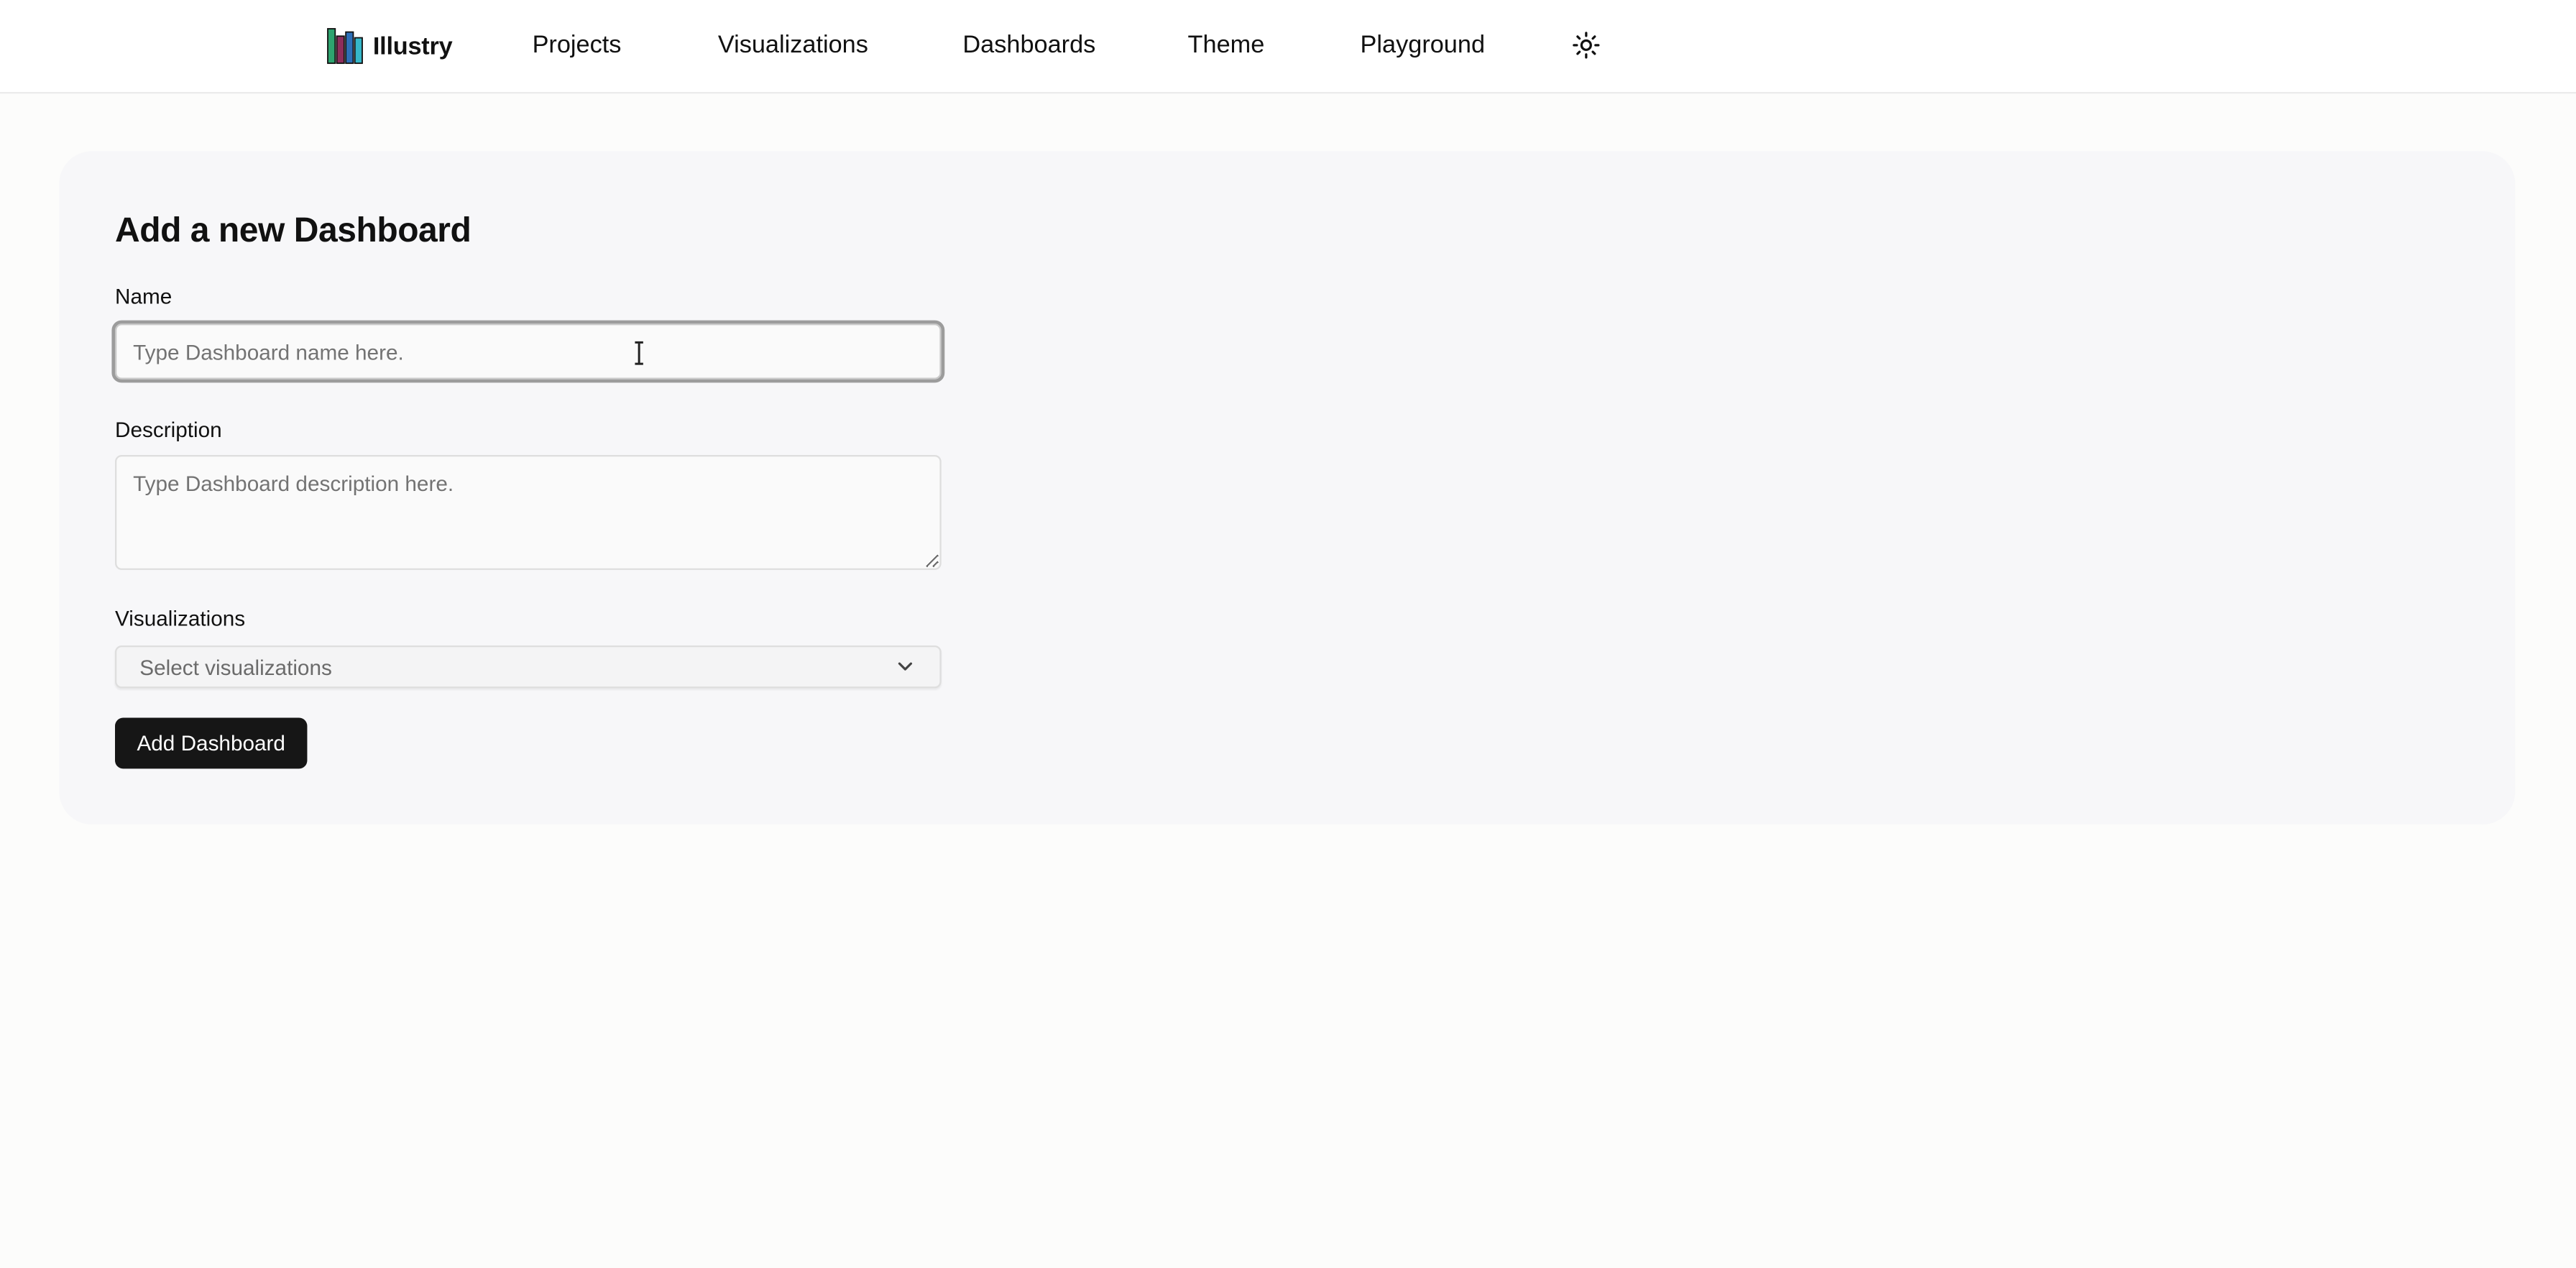 The height and width of the screenshot is (1268, 2576). What do you see at coordinates (1423, 45) in the screenshot?
I see `nav-playground: Playground` at bounding box center [1423, 45].